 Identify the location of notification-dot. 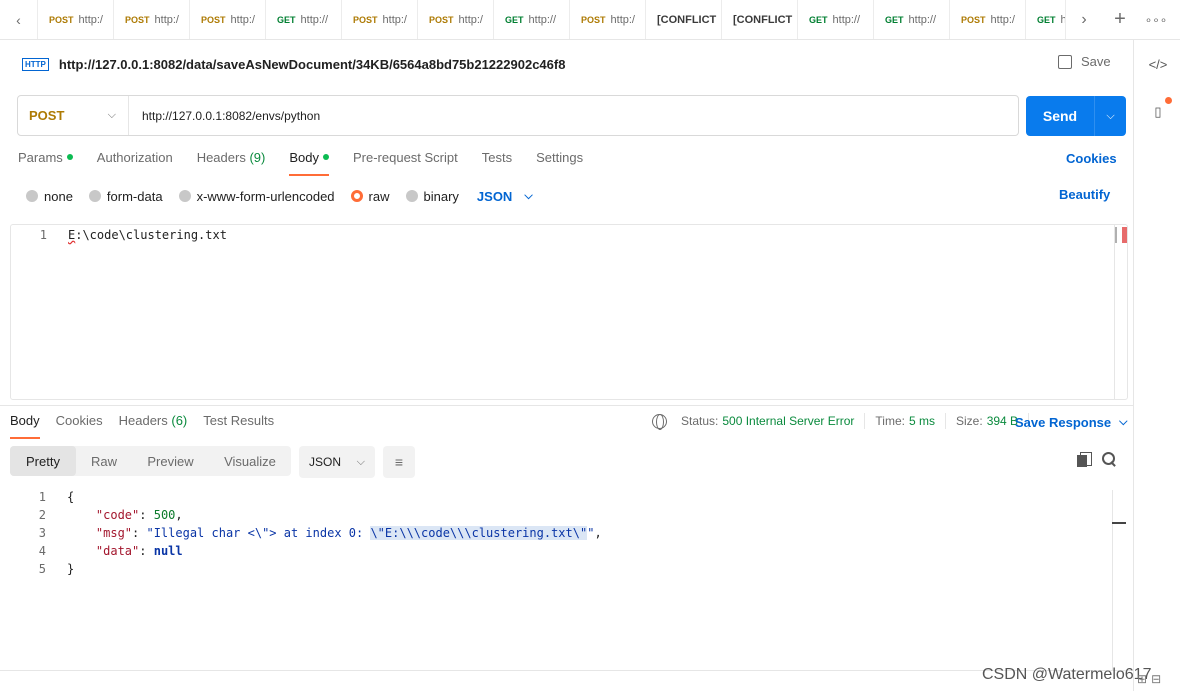
(1168, 100).